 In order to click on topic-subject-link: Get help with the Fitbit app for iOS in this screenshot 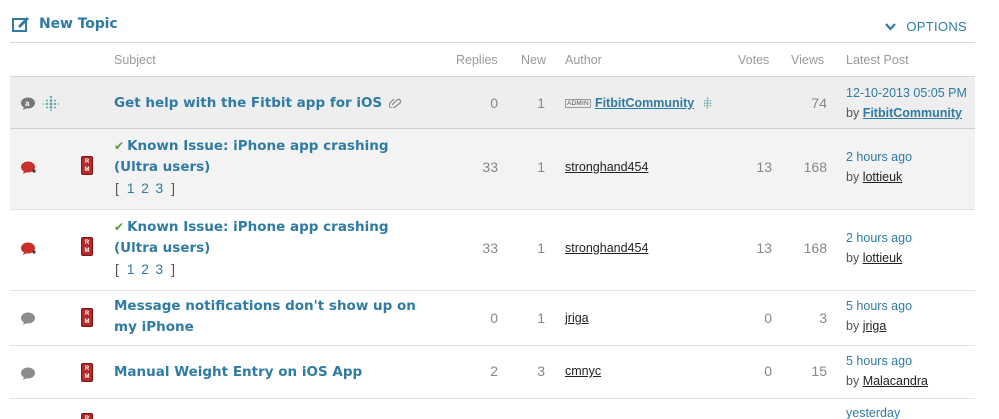, I will do `click(274, 103)`.